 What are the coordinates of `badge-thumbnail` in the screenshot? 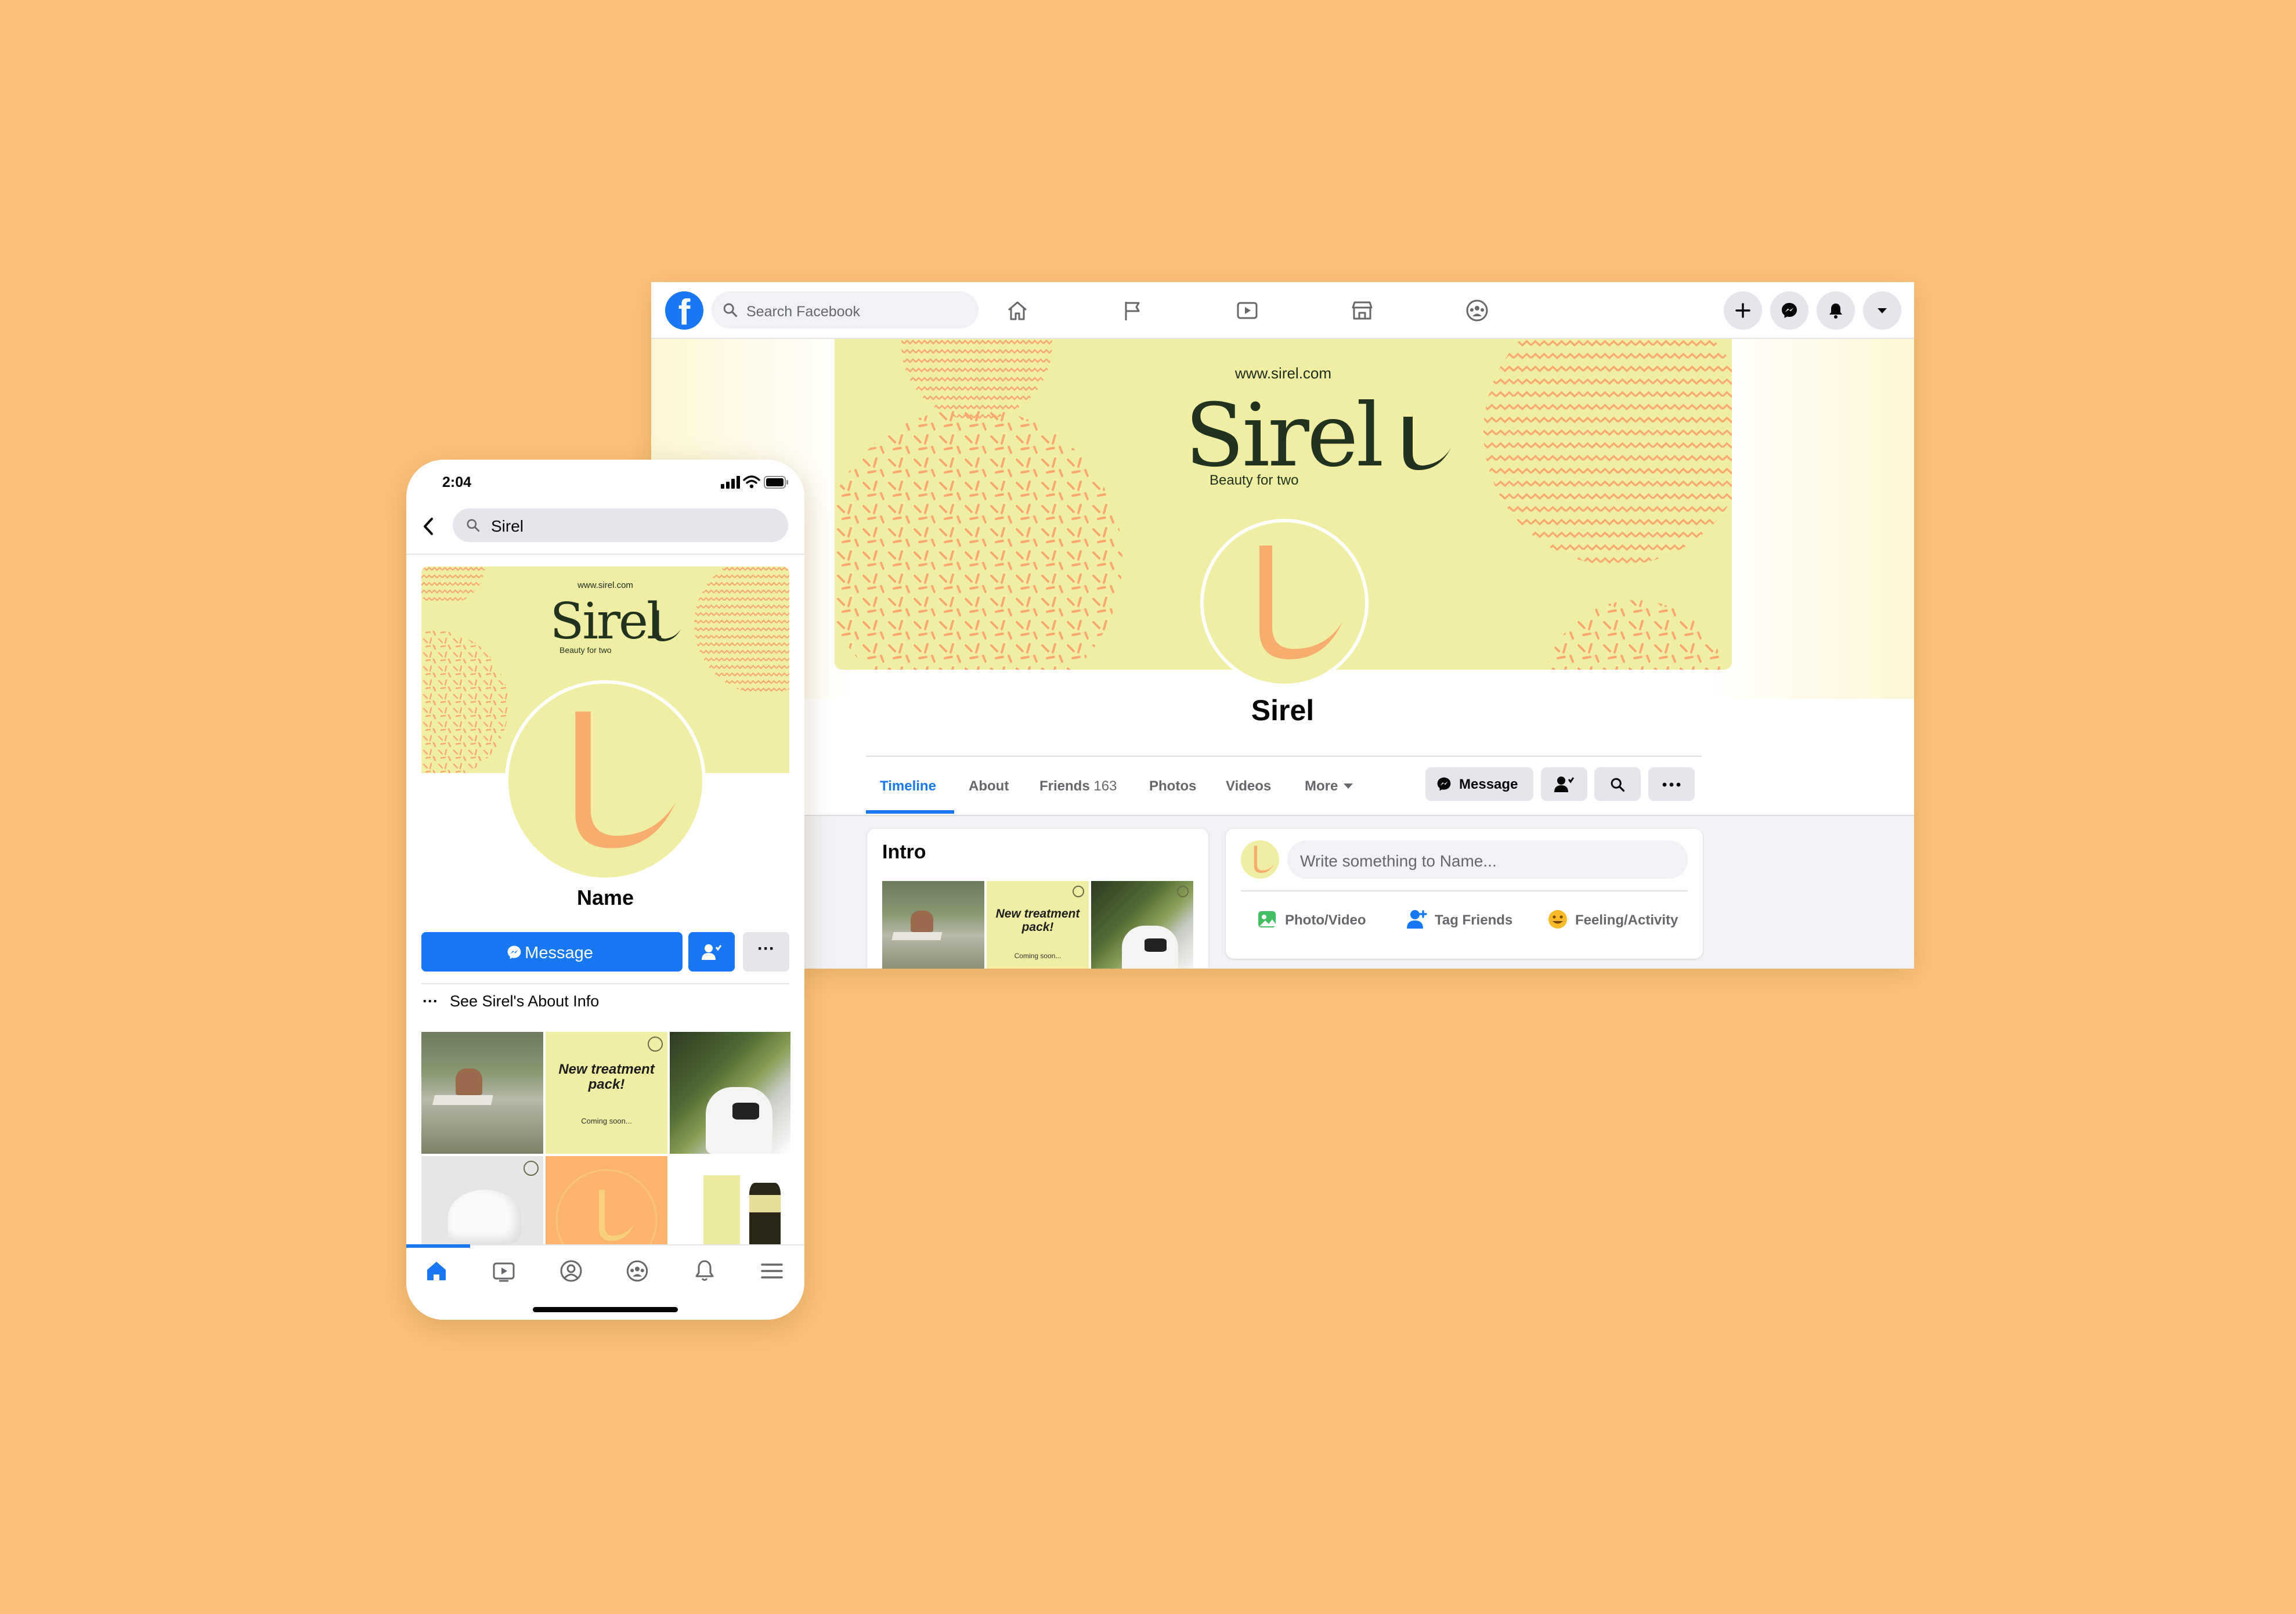 It's located at (606, 1200).